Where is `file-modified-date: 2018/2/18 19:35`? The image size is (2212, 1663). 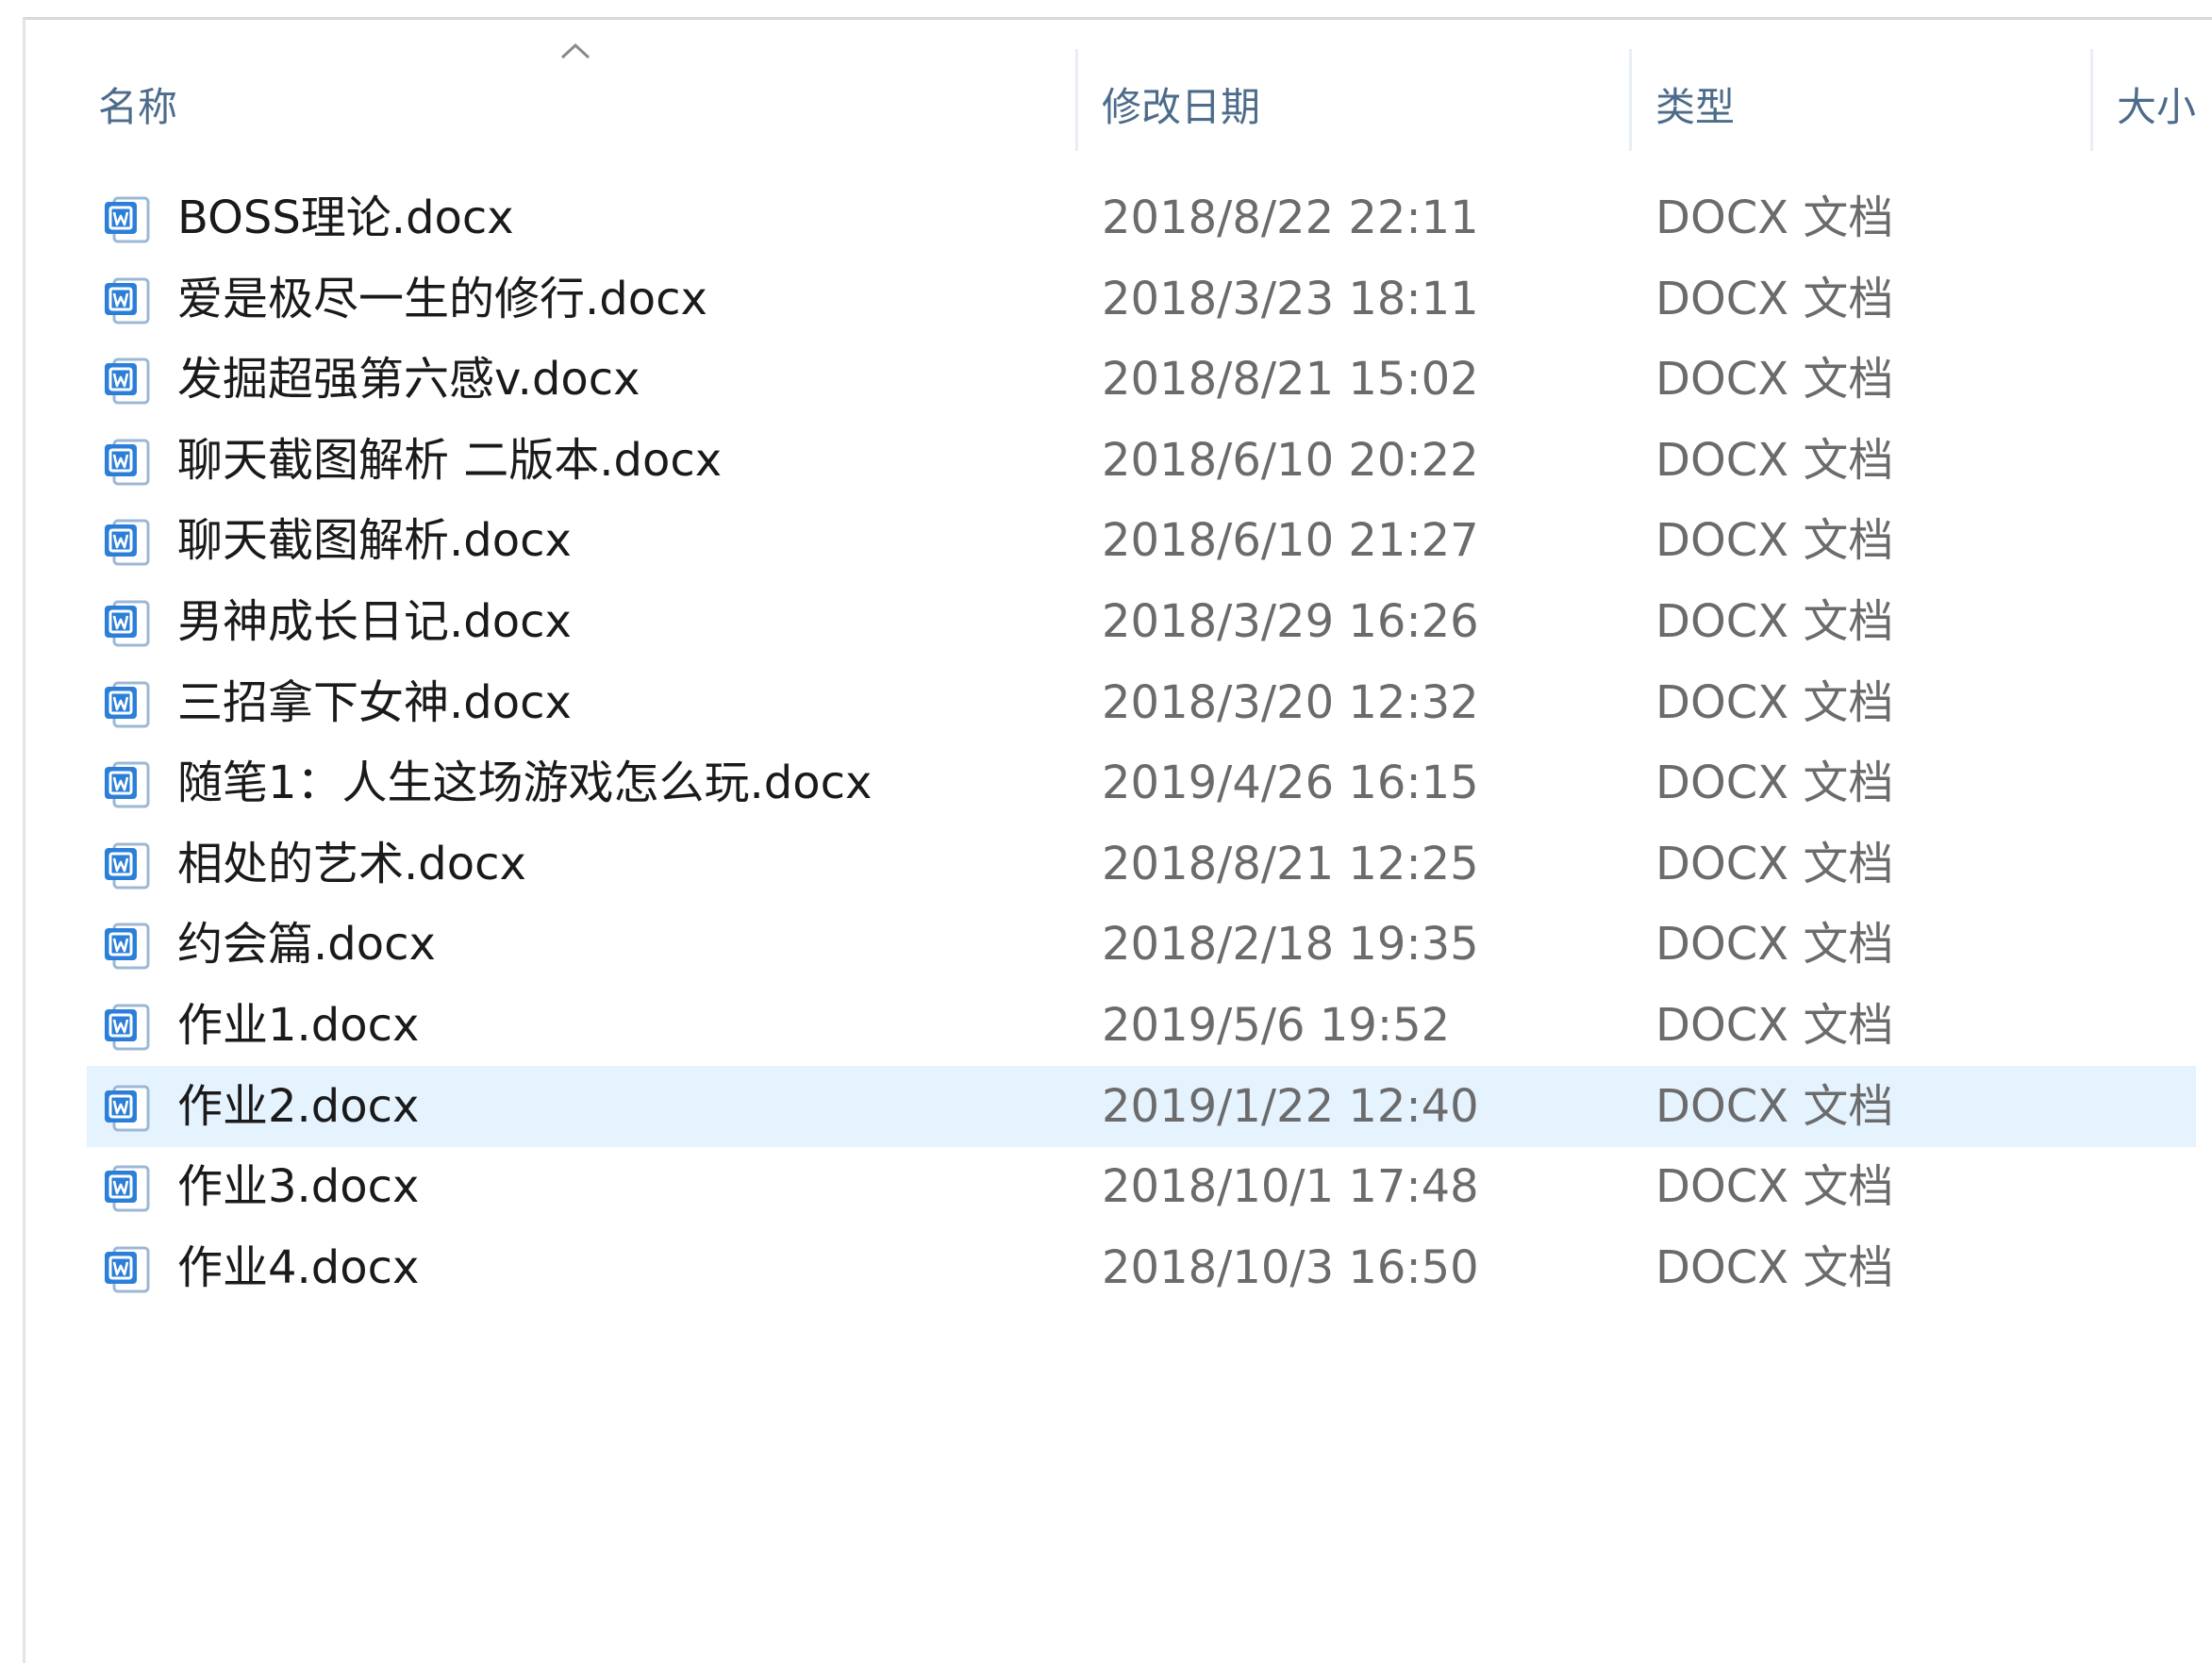 file-modified-date: 2018/2/18 19:35 is located at coordinates (1290, 944).